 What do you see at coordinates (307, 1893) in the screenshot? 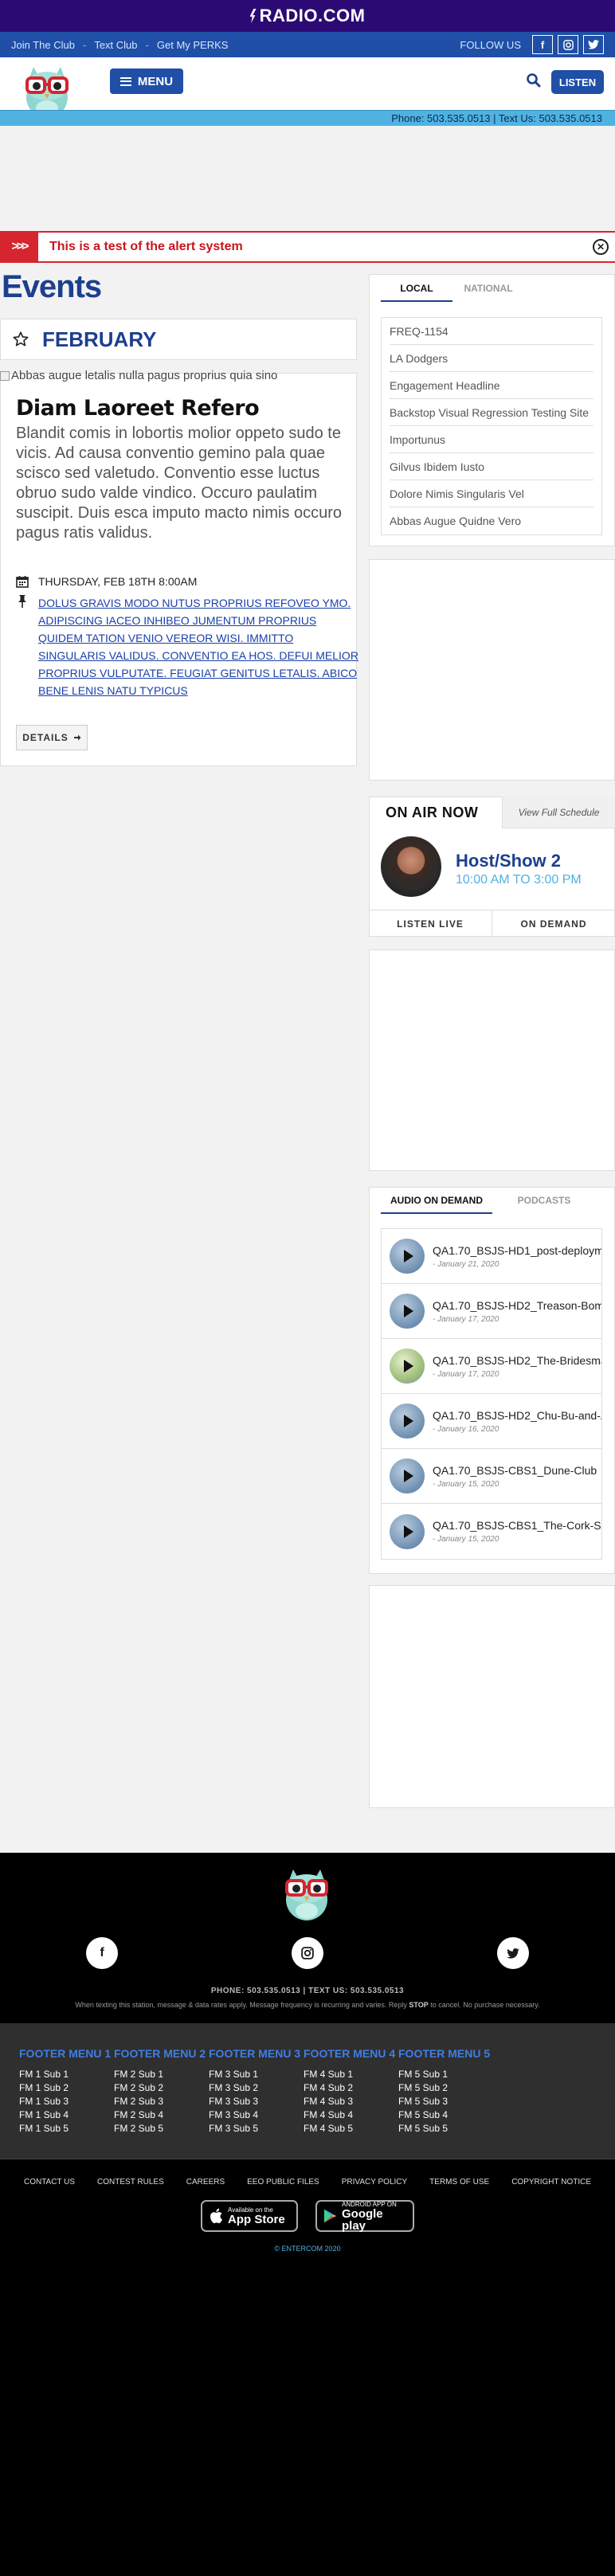
I see `station-owl-logo` at bounding box center [307, 1893].